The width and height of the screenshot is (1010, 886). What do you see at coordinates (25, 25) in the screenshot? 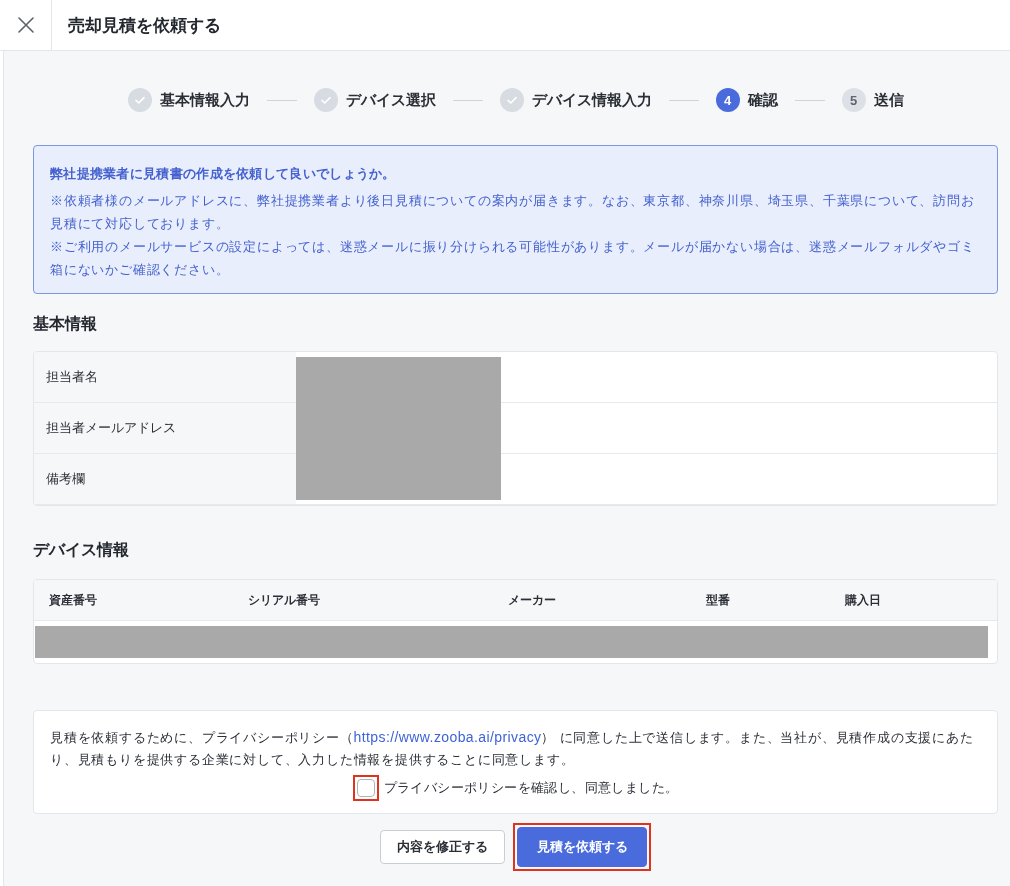
I see `close-icon` at bounding box center [25, 25].